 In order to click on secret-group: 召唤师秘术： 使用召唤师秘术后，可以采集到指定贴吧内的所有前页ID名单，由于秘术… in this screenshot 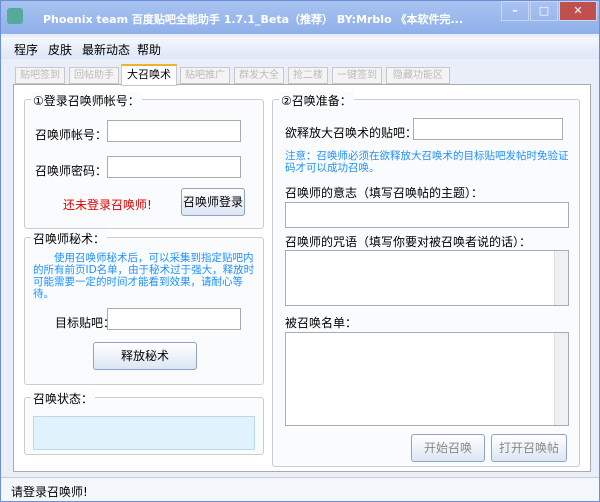, I will do `click(144, 307)`.